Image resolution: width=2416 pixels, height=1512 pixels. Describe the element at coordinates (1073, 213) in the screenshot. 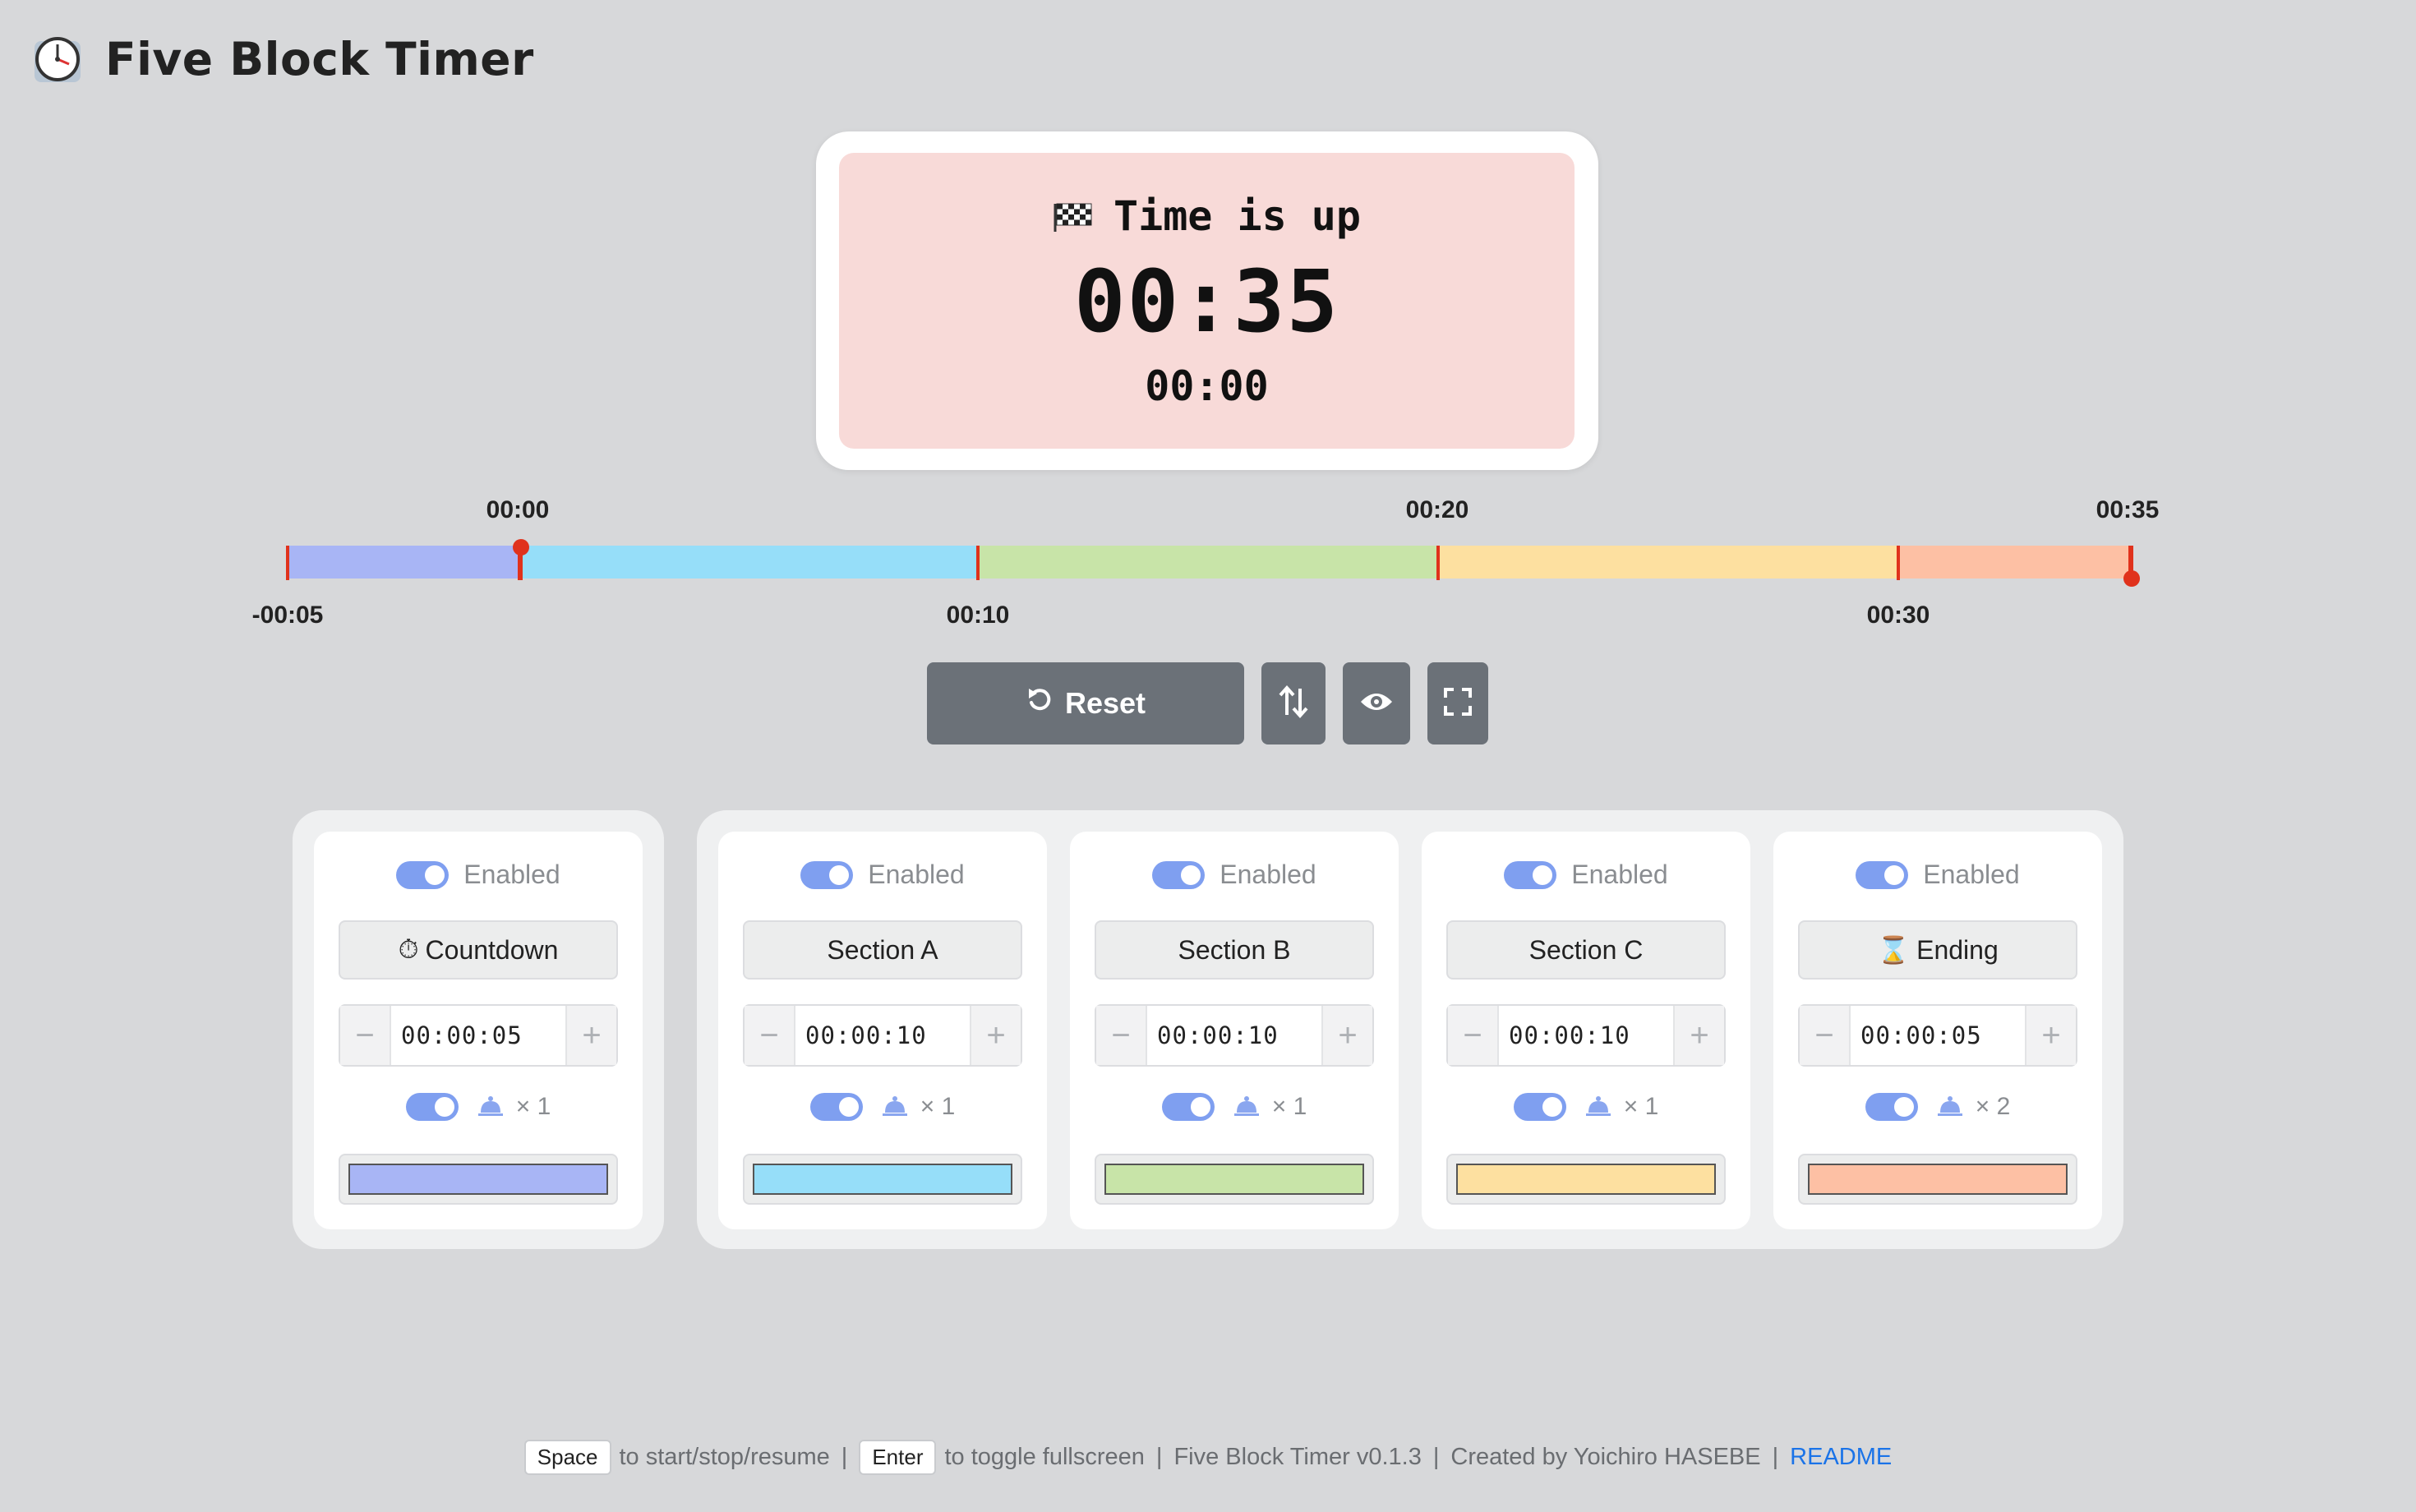

I see `checkered-flag-icon` at that location.